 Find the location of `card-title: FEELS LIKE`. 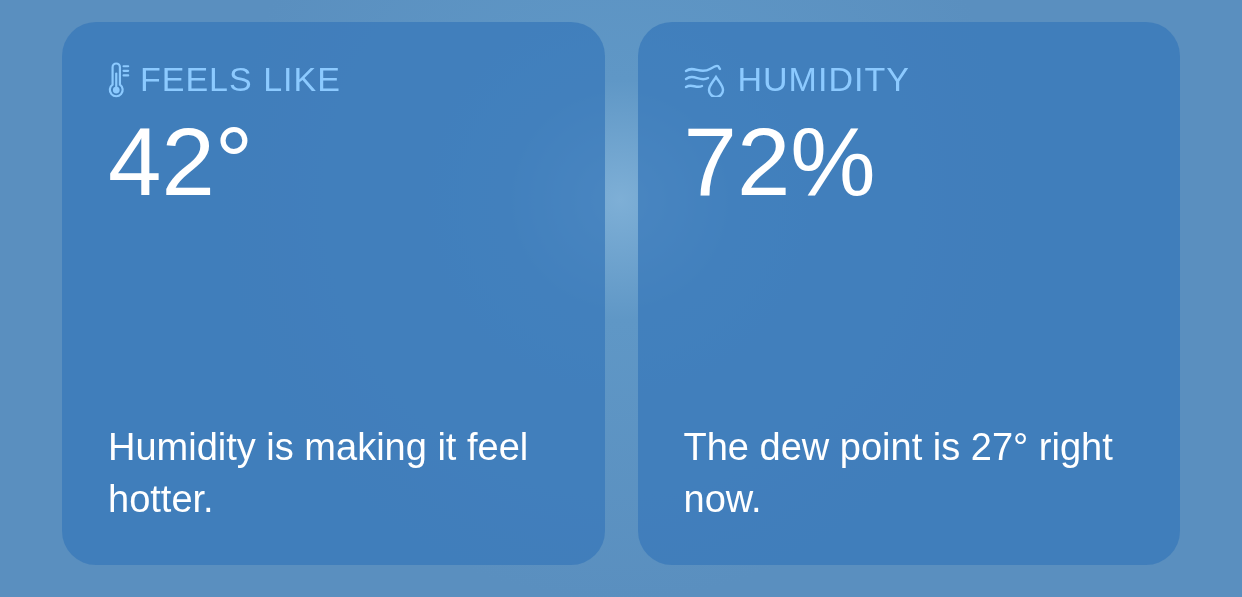

card-title: FEELS LIKE is located at coordinates (240, 79).